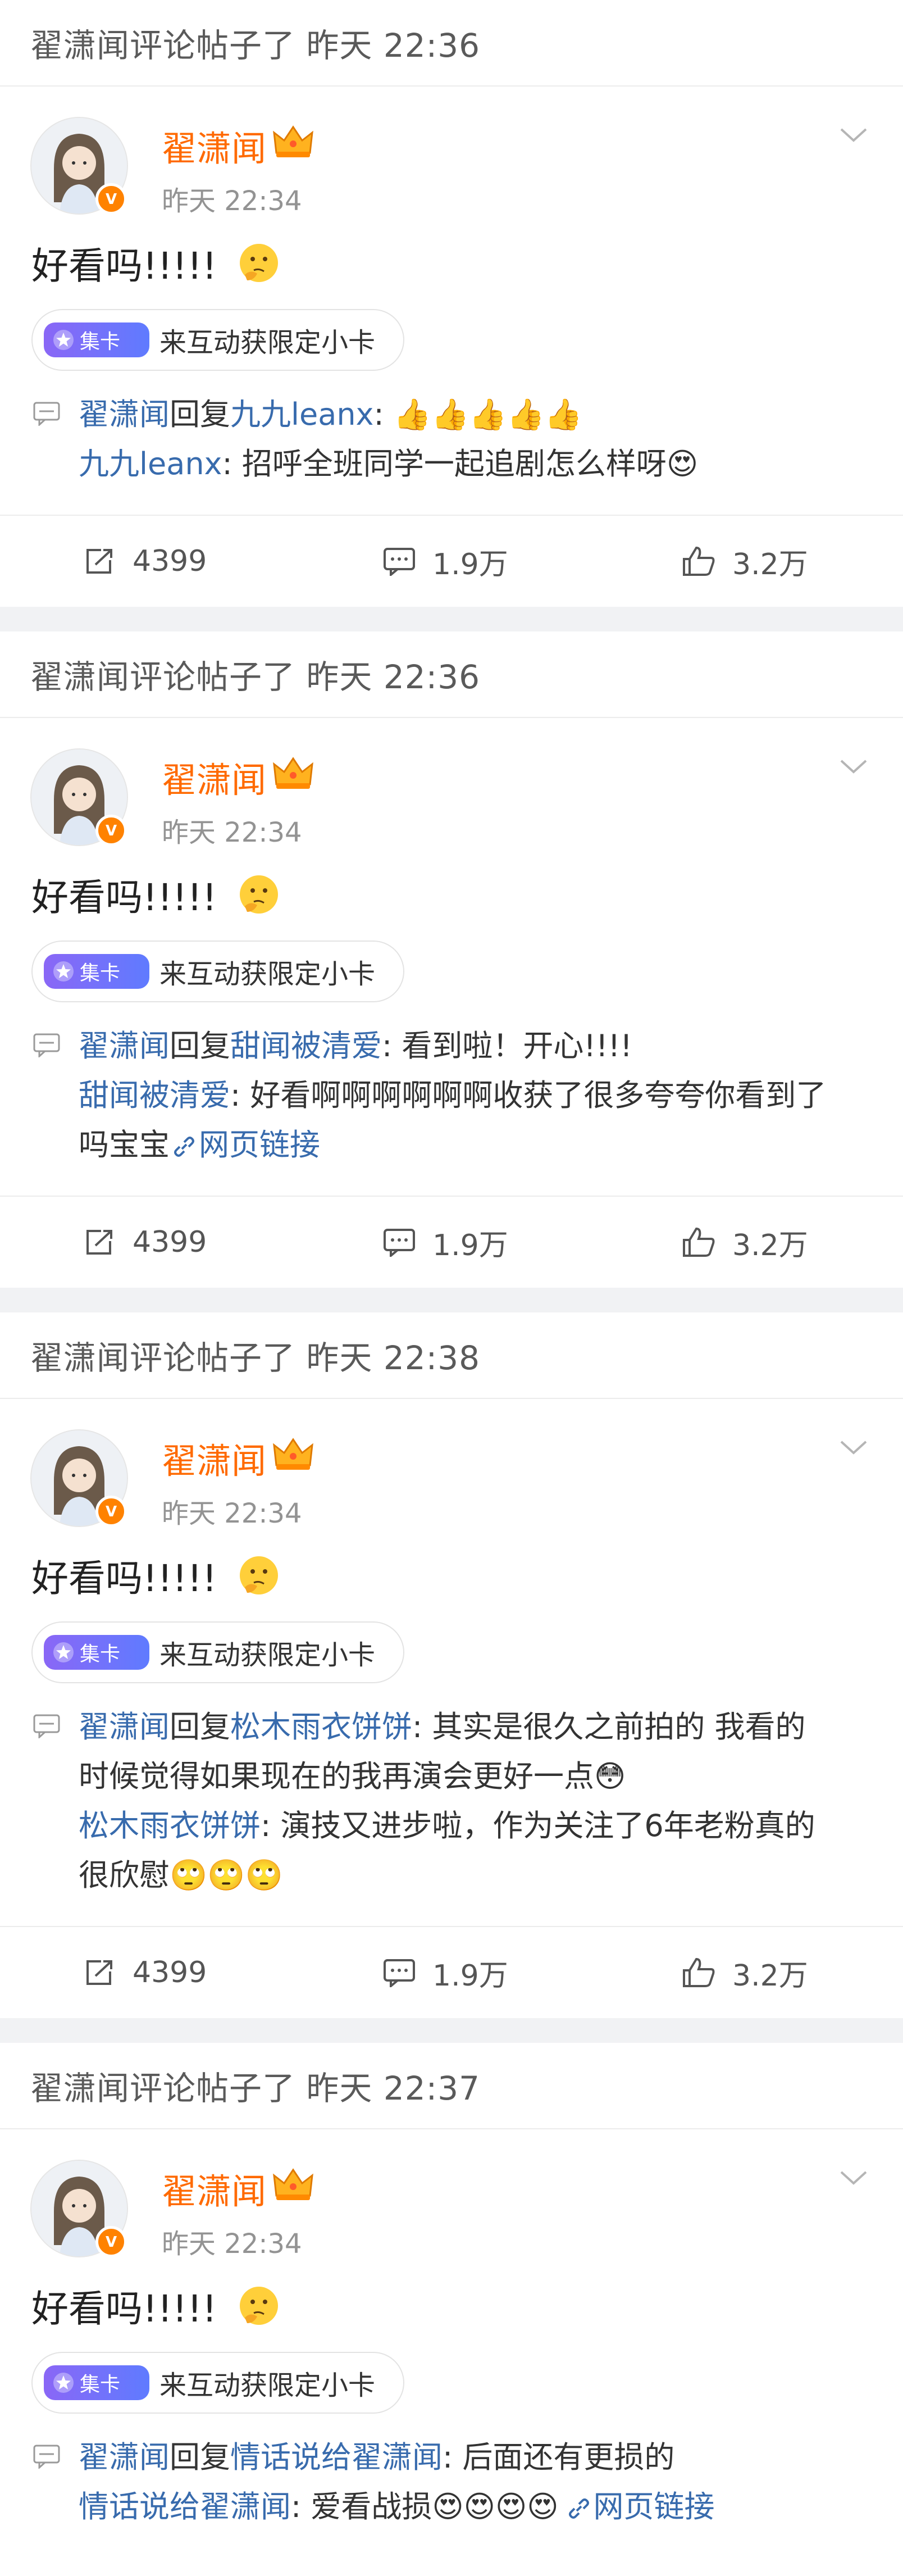 This screenshot has height=2576, width=903. I want to click on original-user-link: 情话说给翟潇闻, so click(185, 2506).